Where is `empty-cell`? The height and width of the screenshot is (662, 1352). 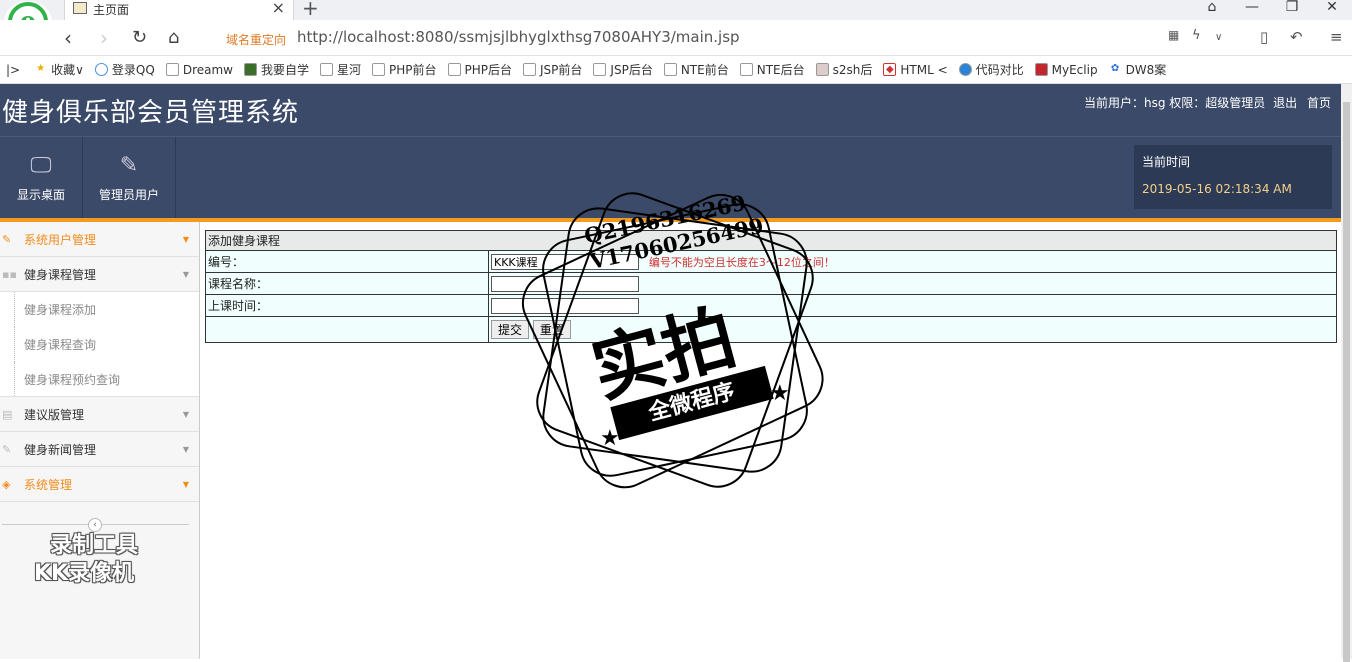 empty-cell is located at coordinates (347, 329).